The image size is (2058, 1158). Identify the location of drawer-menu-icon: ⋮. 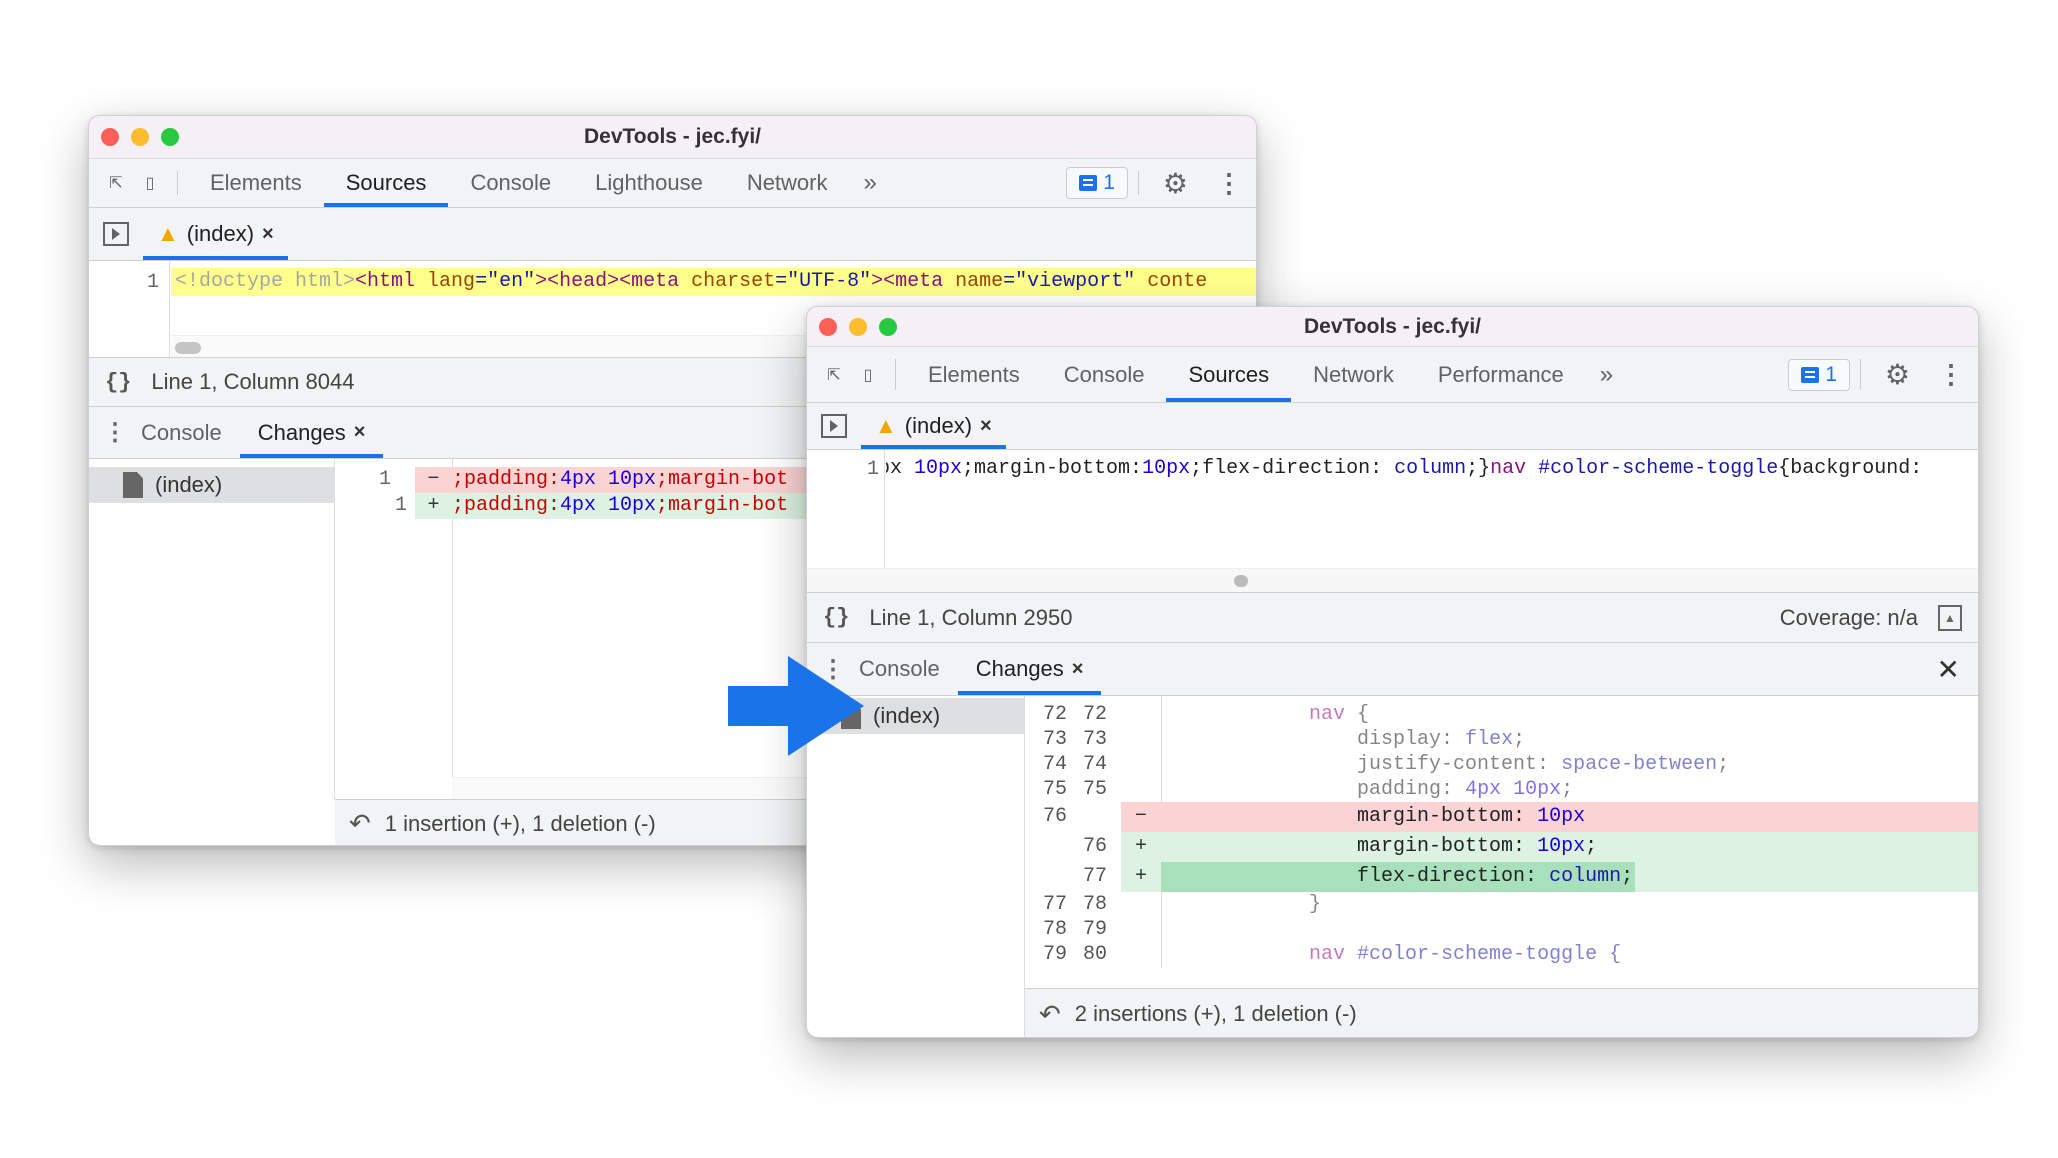
(115, 432).